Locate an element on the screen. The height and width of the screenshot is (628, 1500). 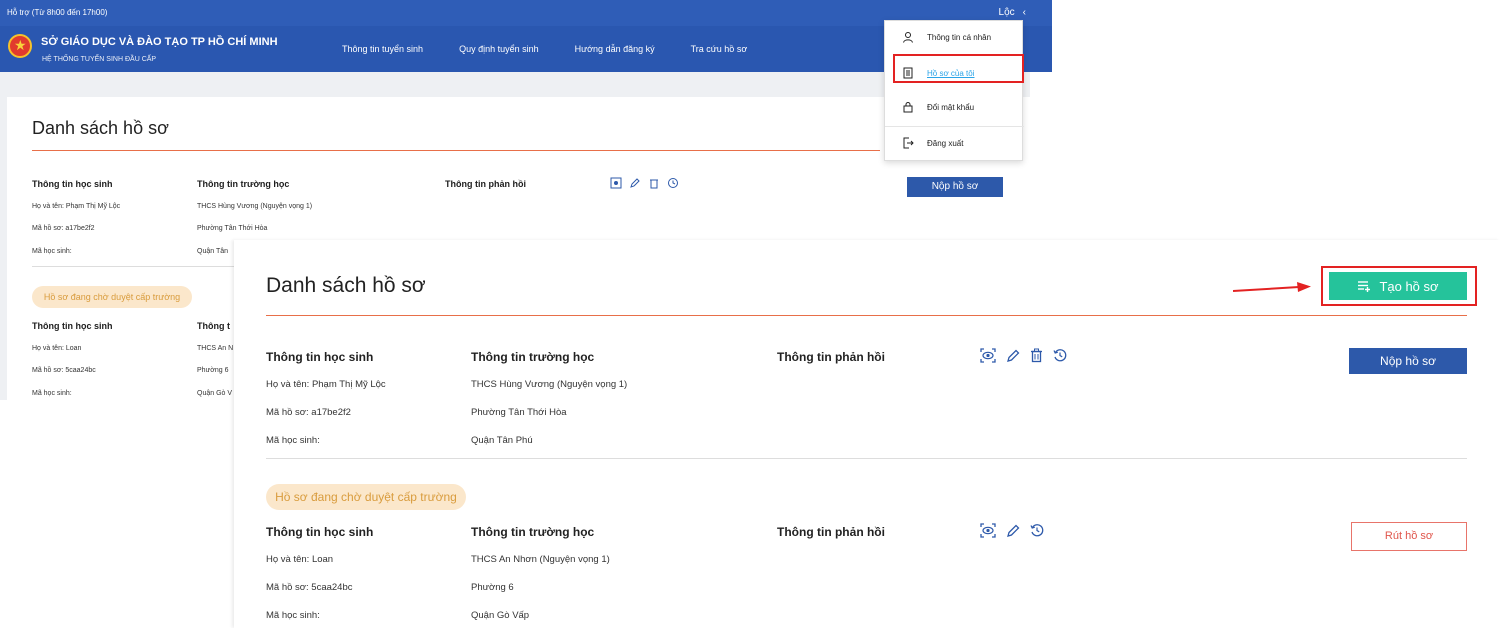
background-title-divider is located at coordinates (456, 150).